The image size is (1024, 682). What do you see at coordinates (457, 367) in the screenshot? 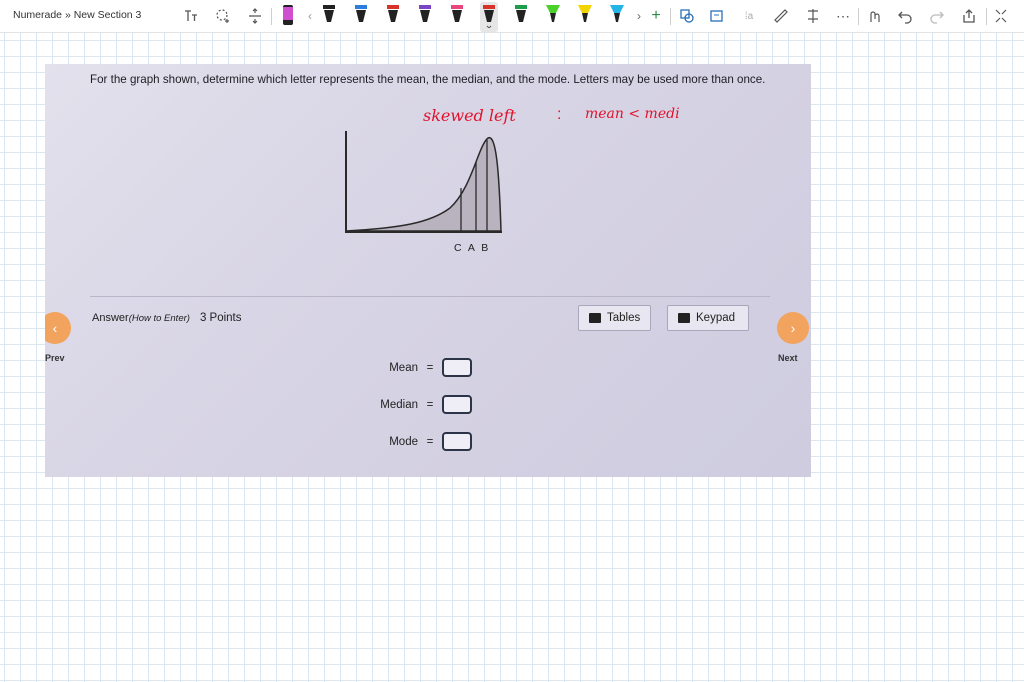
I see `mean-input` at bounding box center [457, 367].